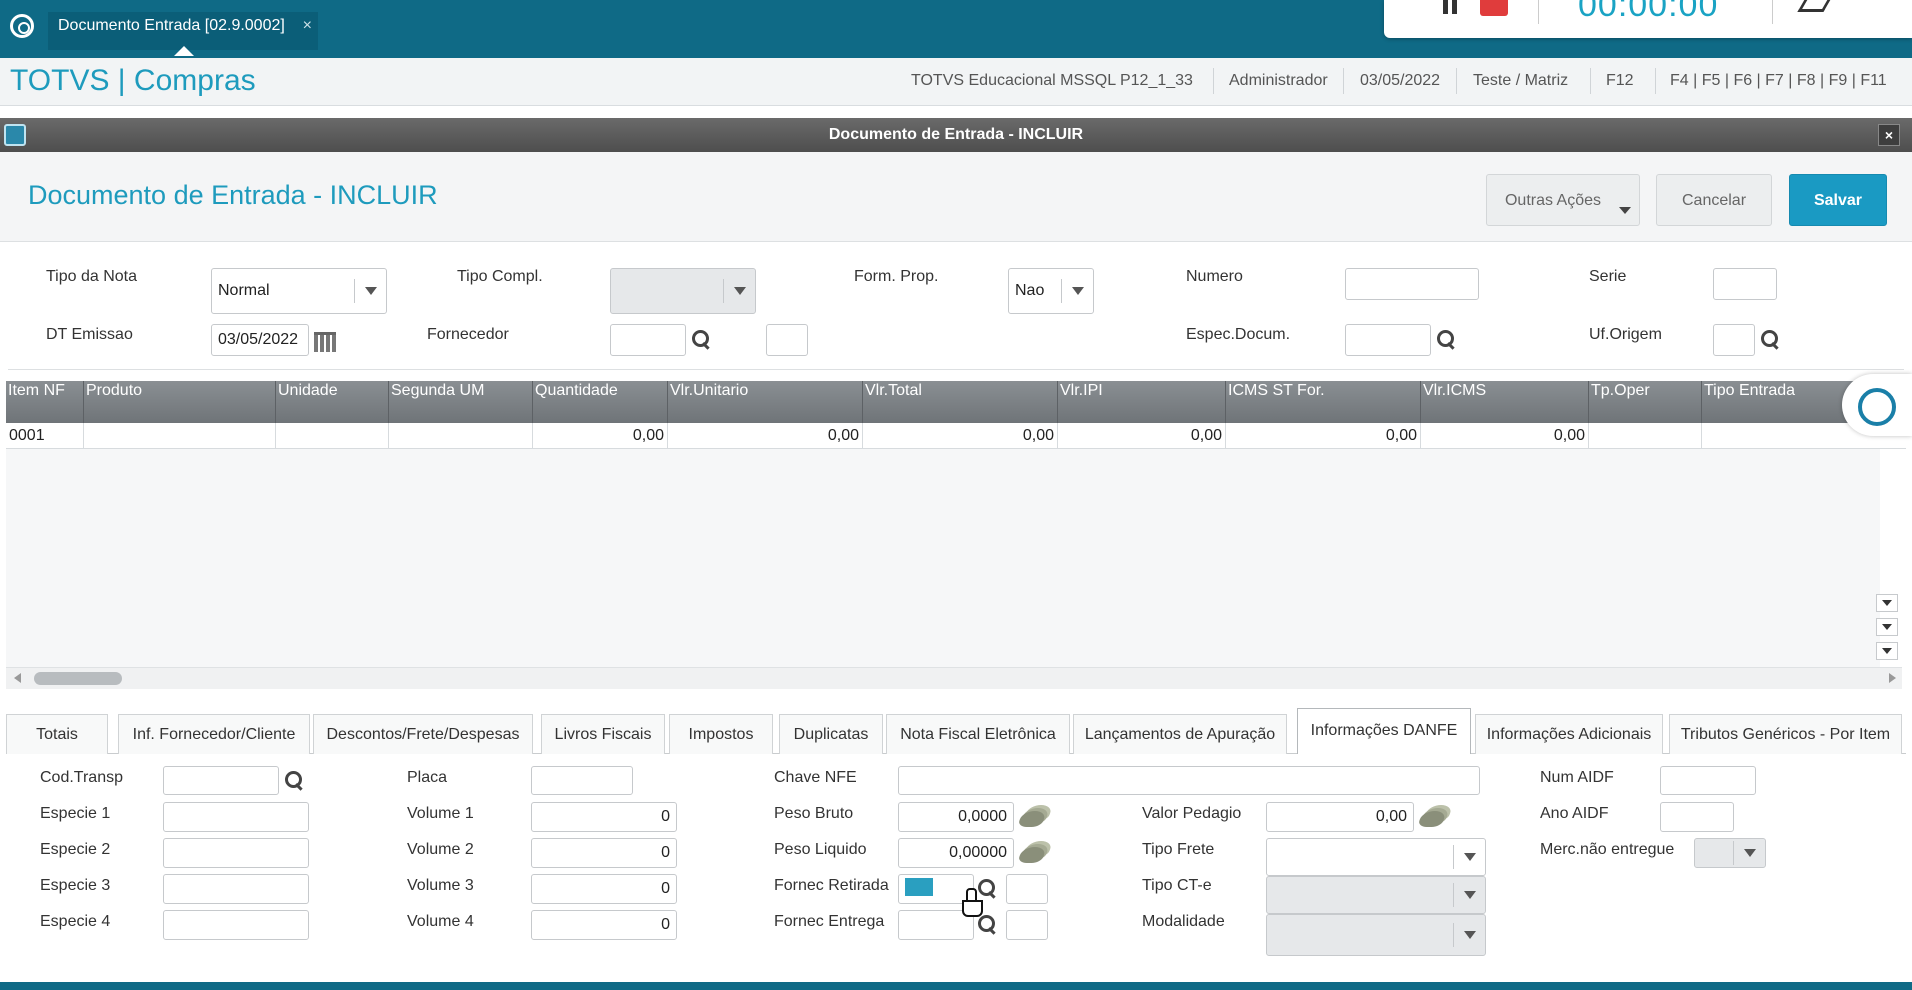 The image size is (1912, 990). Describe the element at coordinates (1569, 734) in the screenshot. I see `tab-informacoes-adicionais: Informações Adicionais` at that location.